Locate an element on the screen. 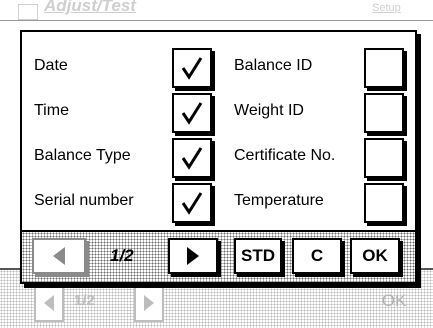  std-button: STD is located at coordinates (258, 256).